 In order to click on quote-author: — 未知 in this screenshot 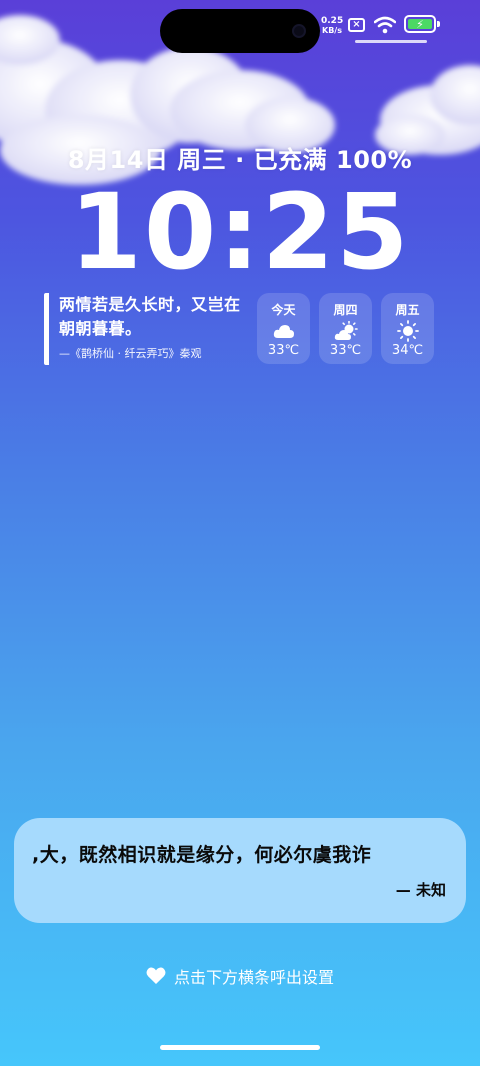, I will do `click(420, 890)`.